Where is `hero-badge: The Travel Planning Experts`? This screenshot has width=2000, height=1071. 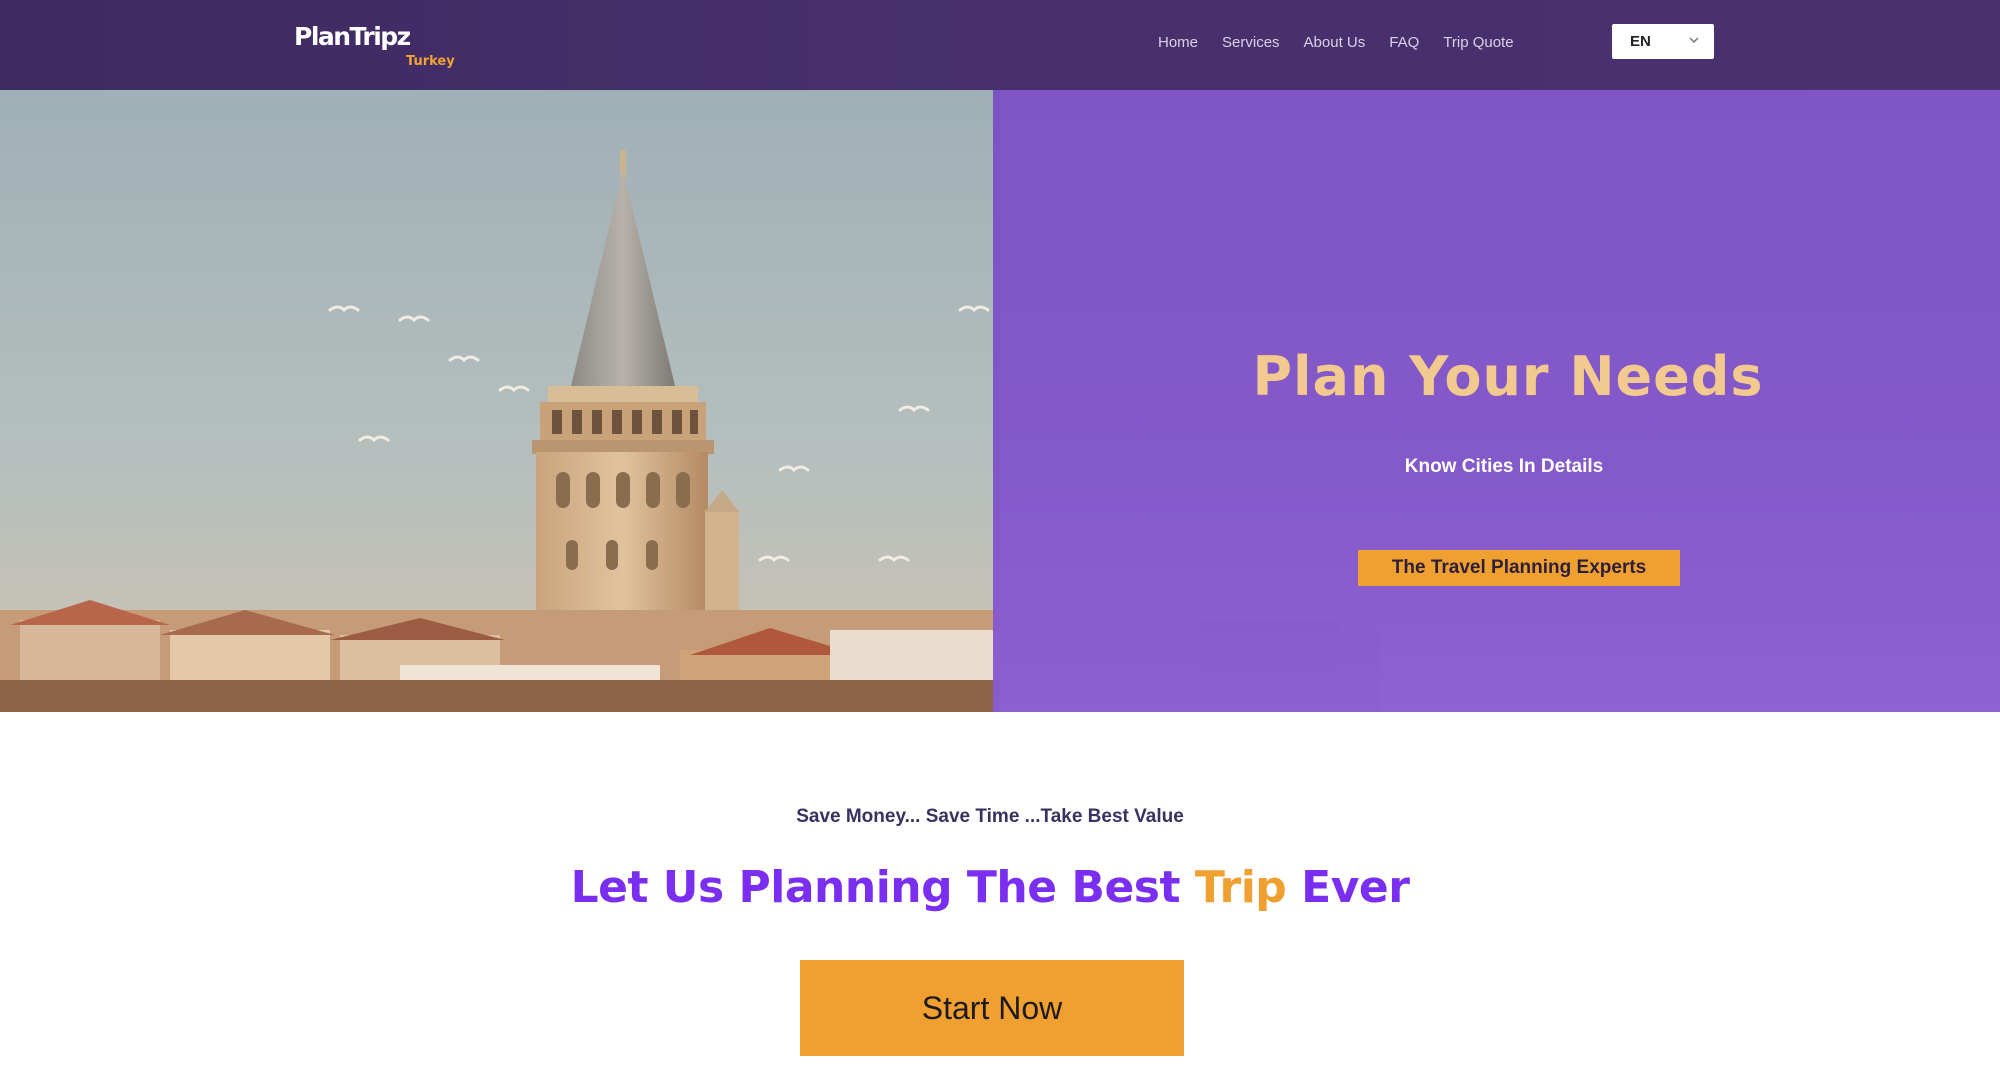 hero-badge: The Travel Planning Experts is located at coordinates (1519, 568).